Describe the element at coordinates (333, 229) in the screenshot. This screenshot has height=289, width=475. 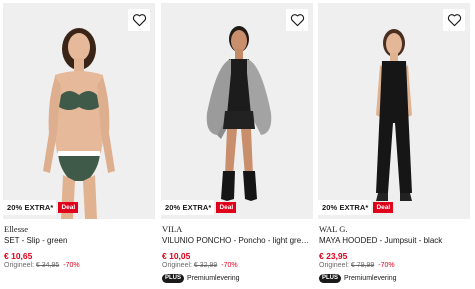
I see `product-brand: WAL G.` at that location.